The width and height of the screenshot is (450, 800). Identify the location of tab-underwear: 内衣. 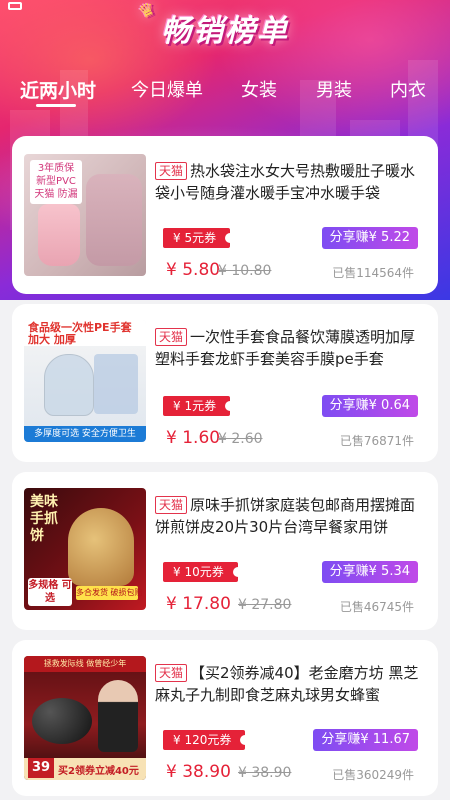
(408, 89).